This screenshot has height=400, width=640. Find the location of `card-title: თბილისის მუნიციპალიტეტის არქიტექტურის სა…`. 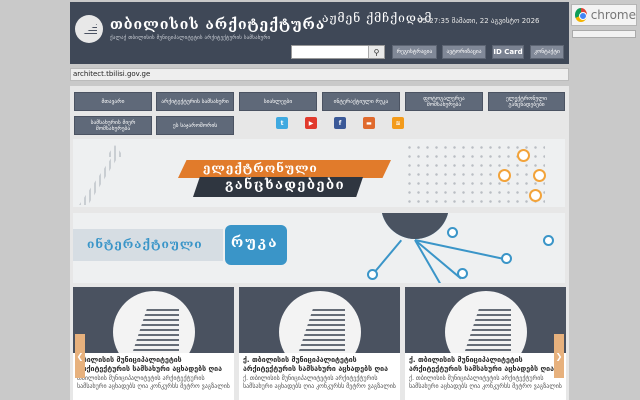

card-title: თბილისის მუნიციპალიტეტის არქიტექტურის სა… is located at coordinates (153, 365).